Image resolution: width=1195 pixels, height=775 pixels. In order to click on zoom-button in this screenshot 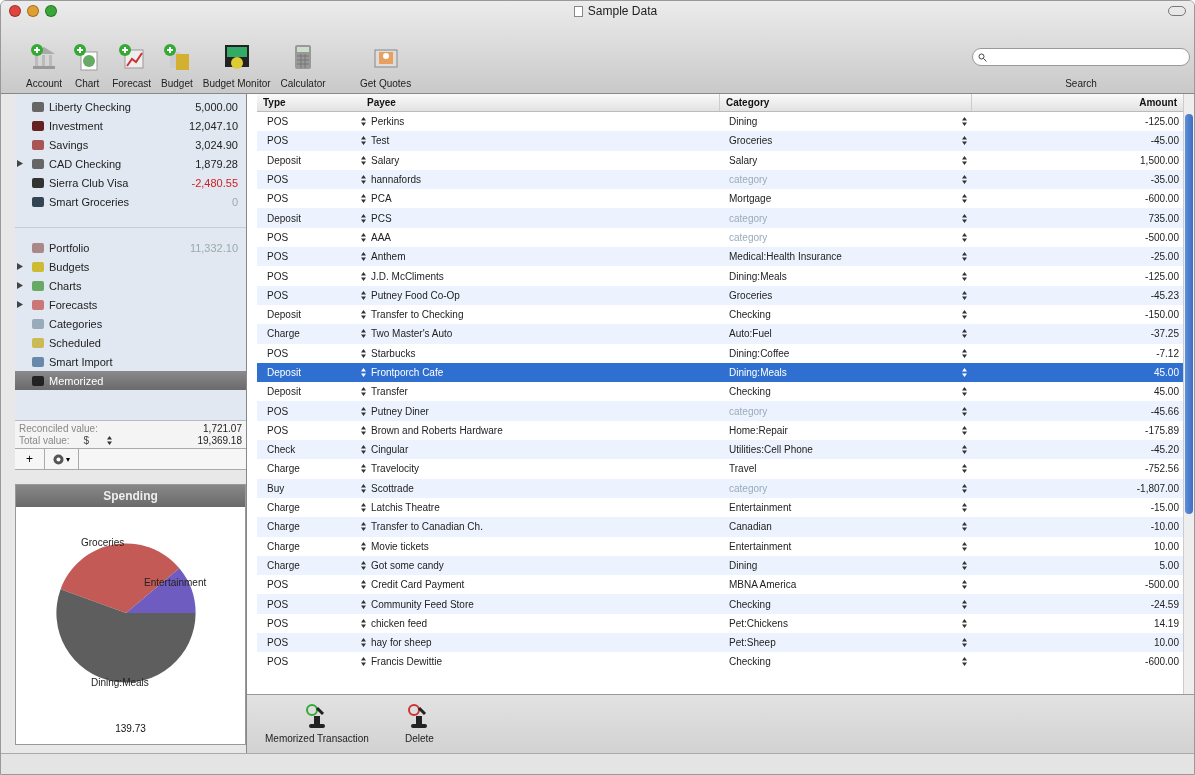, I will do `click(51, 11)`.